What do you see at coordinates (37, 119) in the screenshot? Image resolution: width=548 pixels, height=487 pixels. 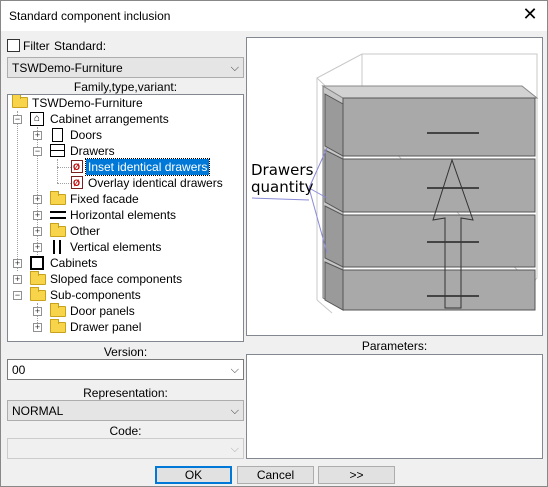 I see `arrangement-icon: ⌂` at bounding box center [37, 119].